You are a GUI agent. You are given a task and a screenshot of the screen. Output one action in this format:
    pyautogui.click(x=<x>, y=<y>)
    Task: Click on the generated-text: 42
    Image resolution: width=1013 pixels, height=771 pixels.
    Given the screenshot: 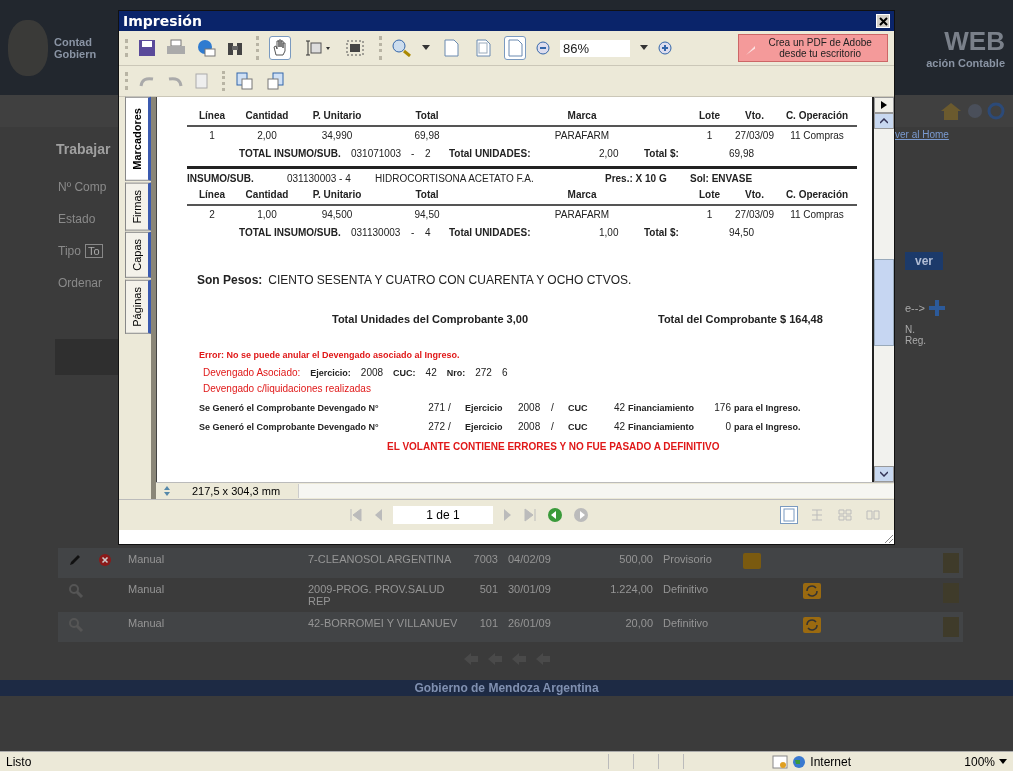 What is the action you would take?
    pyautogui.click(x=618, y=408)
    